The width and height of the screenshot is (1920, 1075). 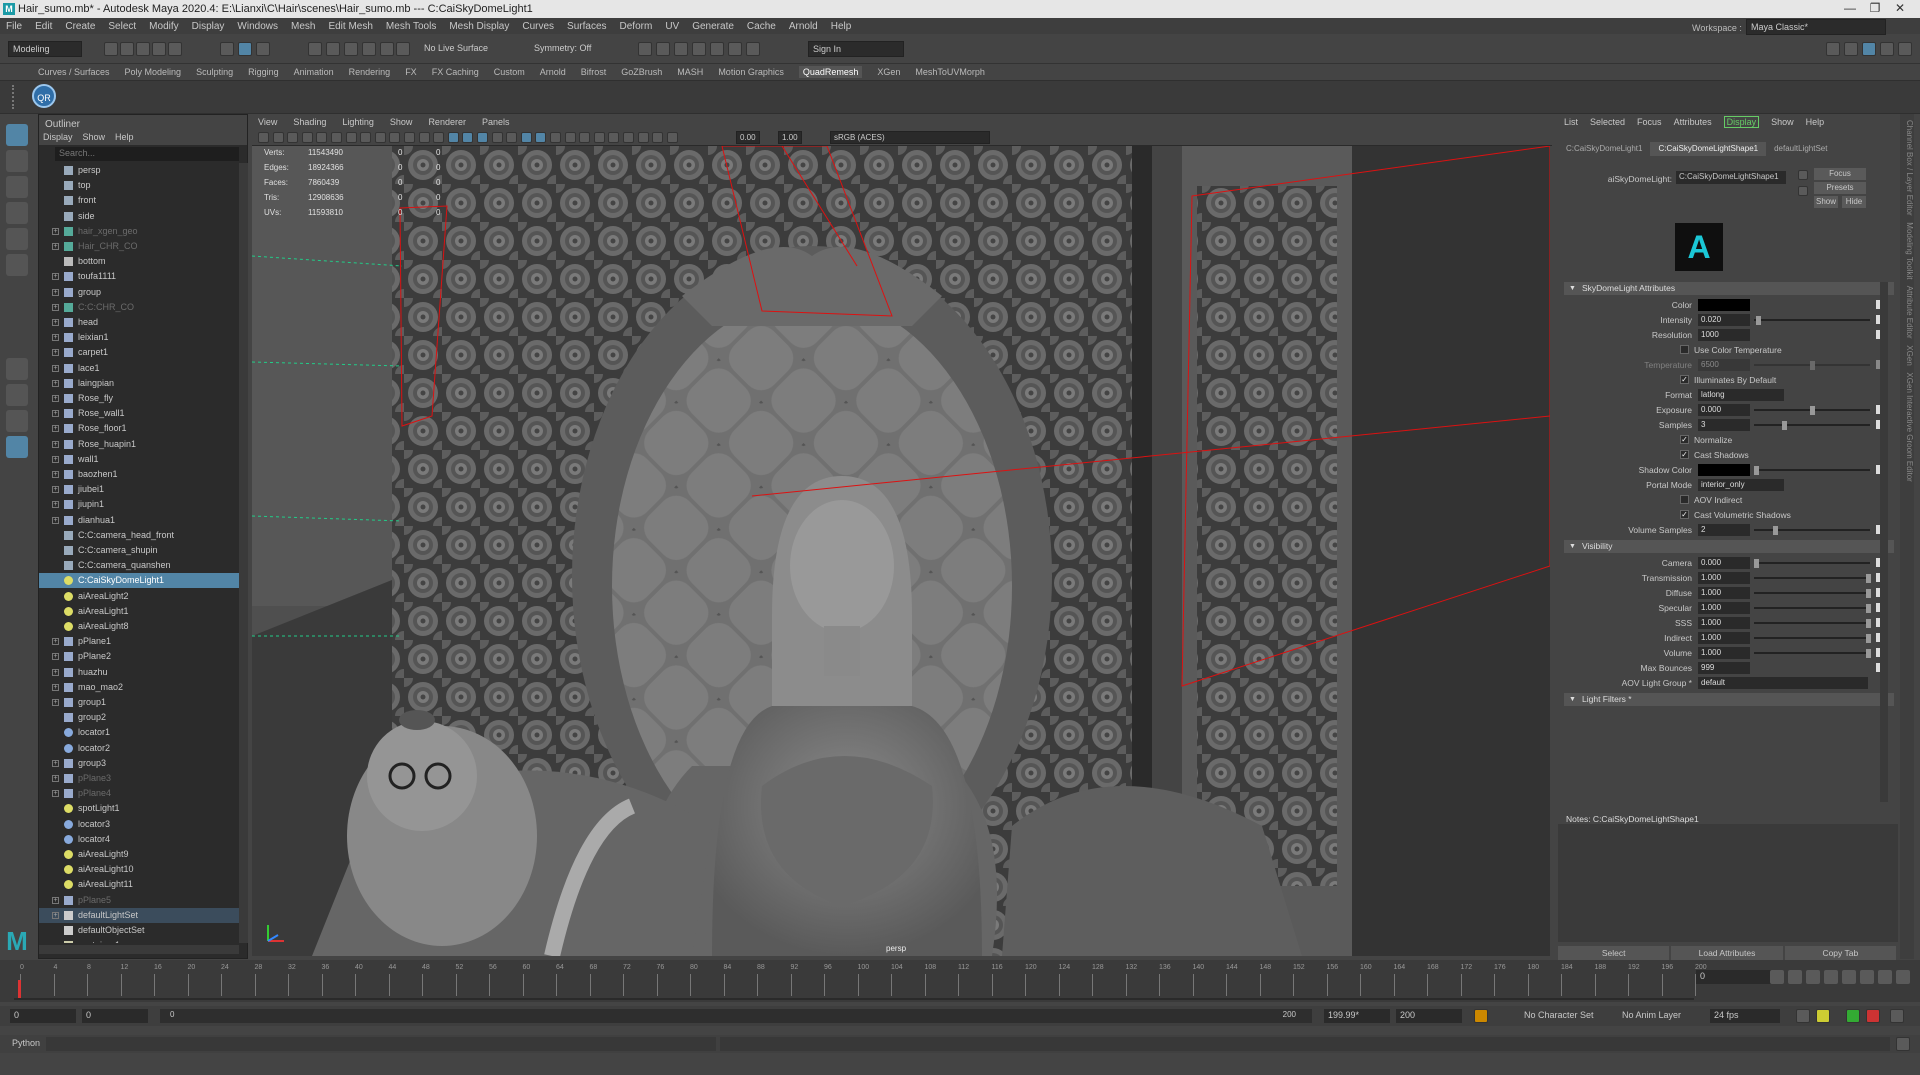 I want to click on evaluation-icon, so click(x=1873, y=1016).